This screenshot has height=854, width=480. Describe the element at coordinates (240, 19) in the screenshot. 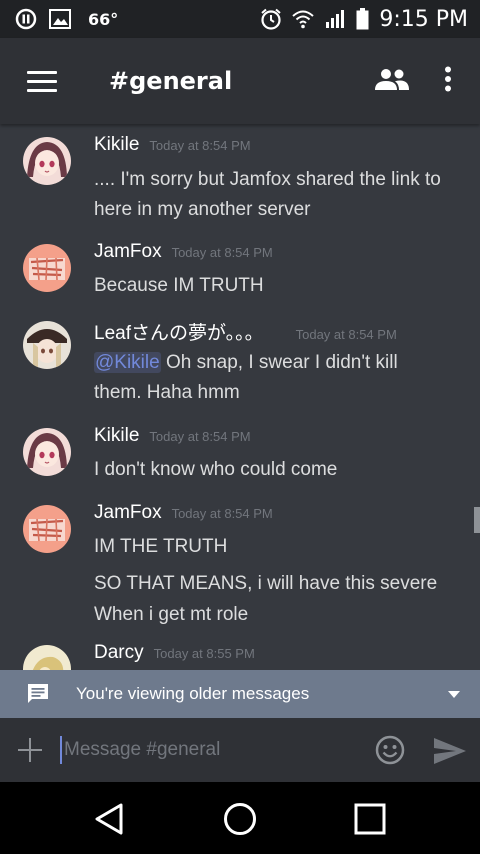

I see `status-bar: 66° 9:15 PM` at that location.